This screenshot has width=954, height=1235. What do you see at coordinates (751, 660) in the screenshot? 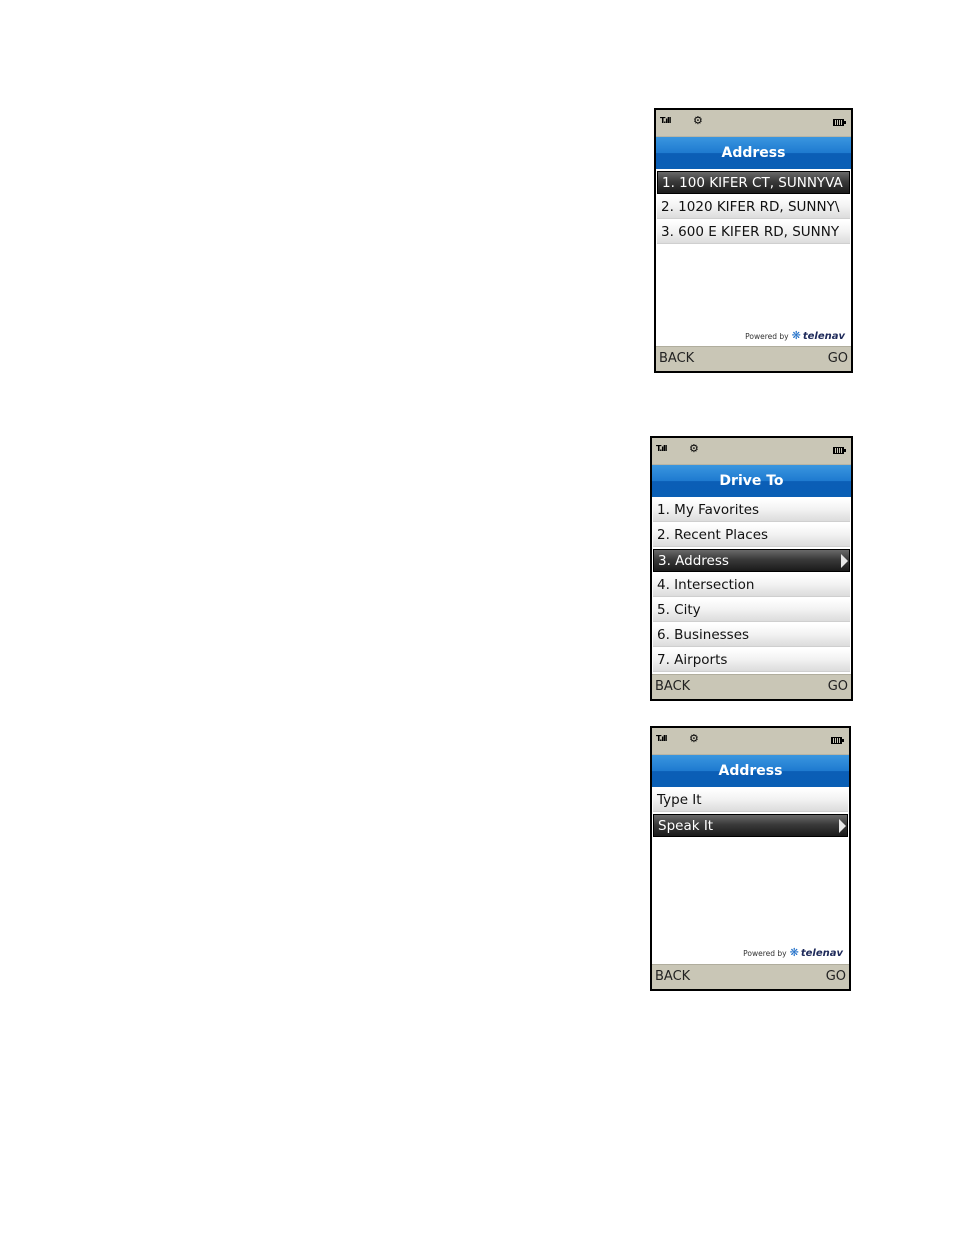
I see `menu-item-airports: 7. Airports` at bounding box center [751, 660].